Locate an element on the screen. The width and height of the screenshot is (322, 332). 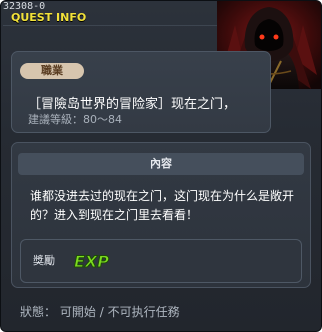
section-title: QUEST INFO is located at coordinates (49, 17).